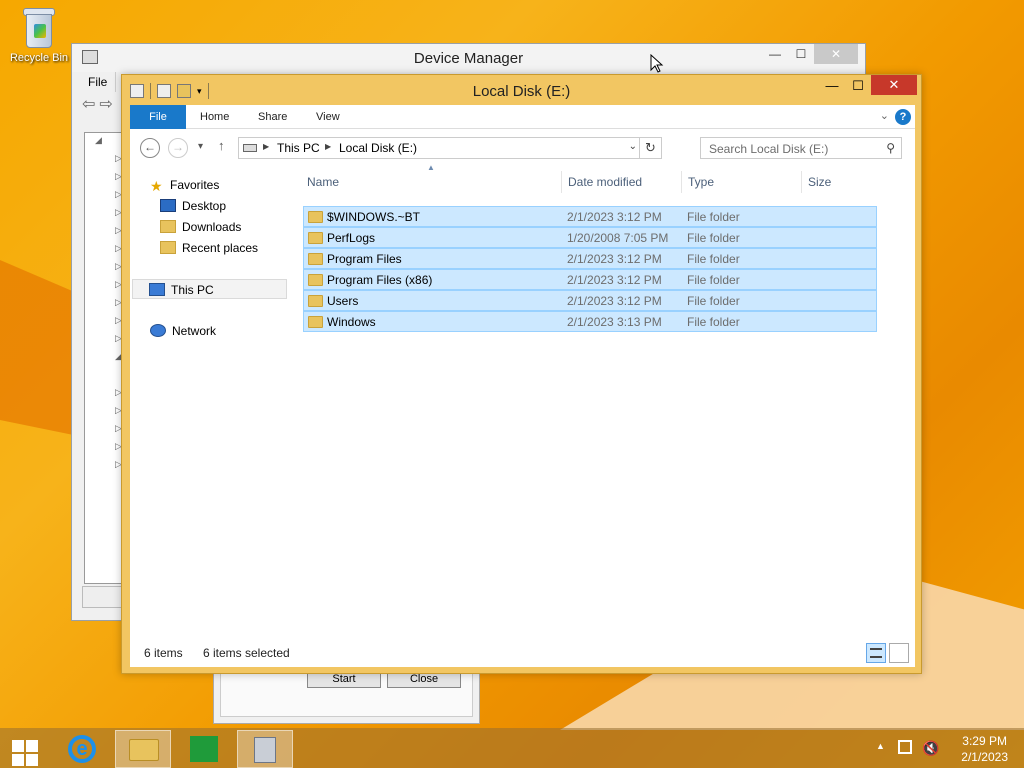 The image size is (1024, 768). What do you see at coordinates (769, 149) in the screenshot?
I see `search-placeholder: Search Local Disk (E:)` at bounding box center [769, 149].